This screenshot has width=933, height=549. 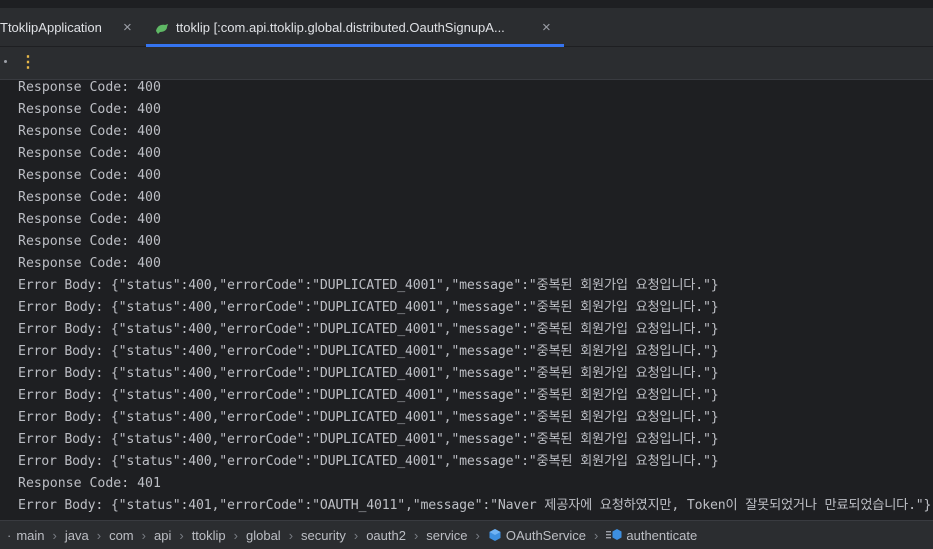 I want to click on tab-label: TtoklipApplication, so click(x=51, y=27).